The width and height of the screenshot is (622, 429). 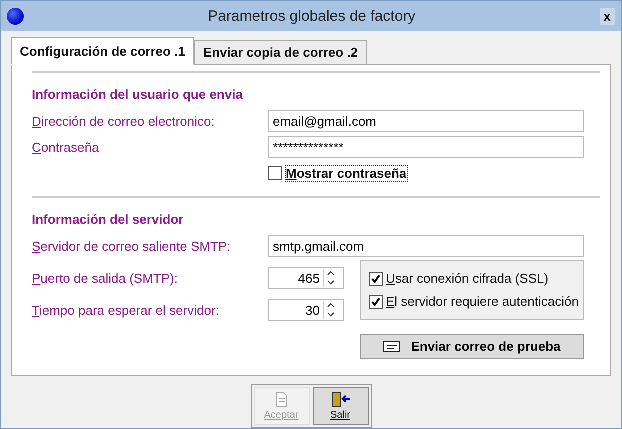 What do you see at coordinates (482, 301) in the screenshot?
I see `checkbox-label: El servidor requiere autenticación` at bounding box center [482, 301].